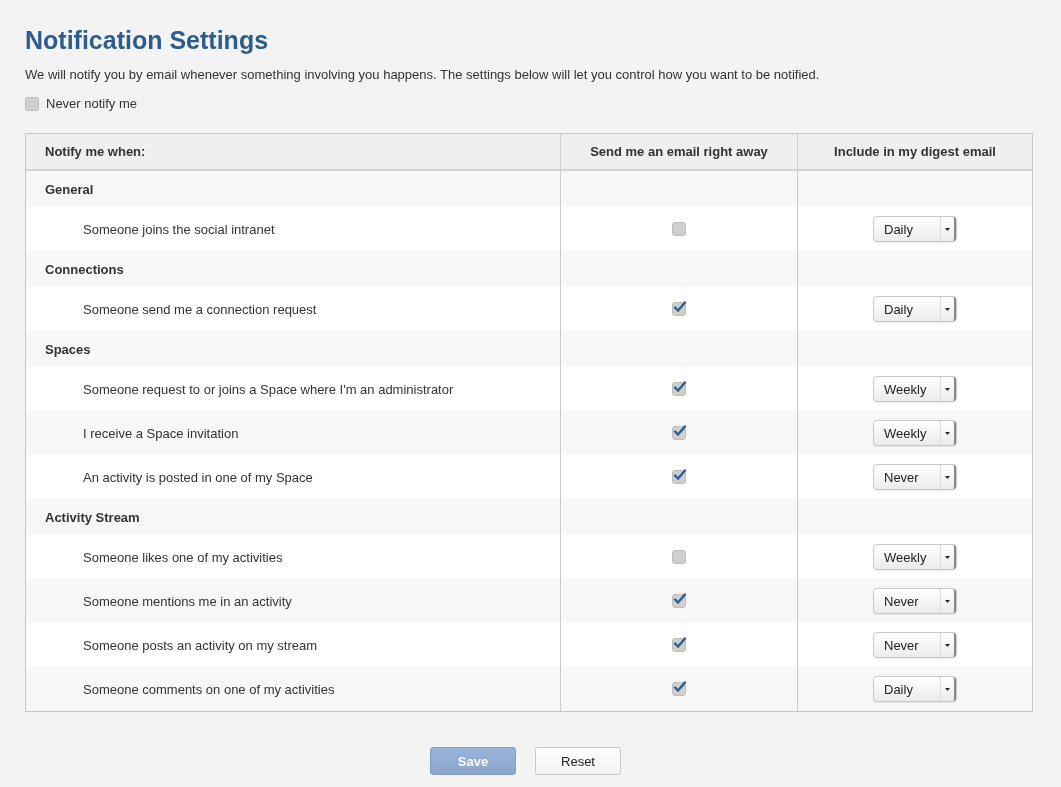 The height and width of the screenshot is (787, 1061). What do you see at coordinates (182, 557) in the screenshot?
I see `setting-label: Someone likes one of my activities` at bounding box center [182, 557].